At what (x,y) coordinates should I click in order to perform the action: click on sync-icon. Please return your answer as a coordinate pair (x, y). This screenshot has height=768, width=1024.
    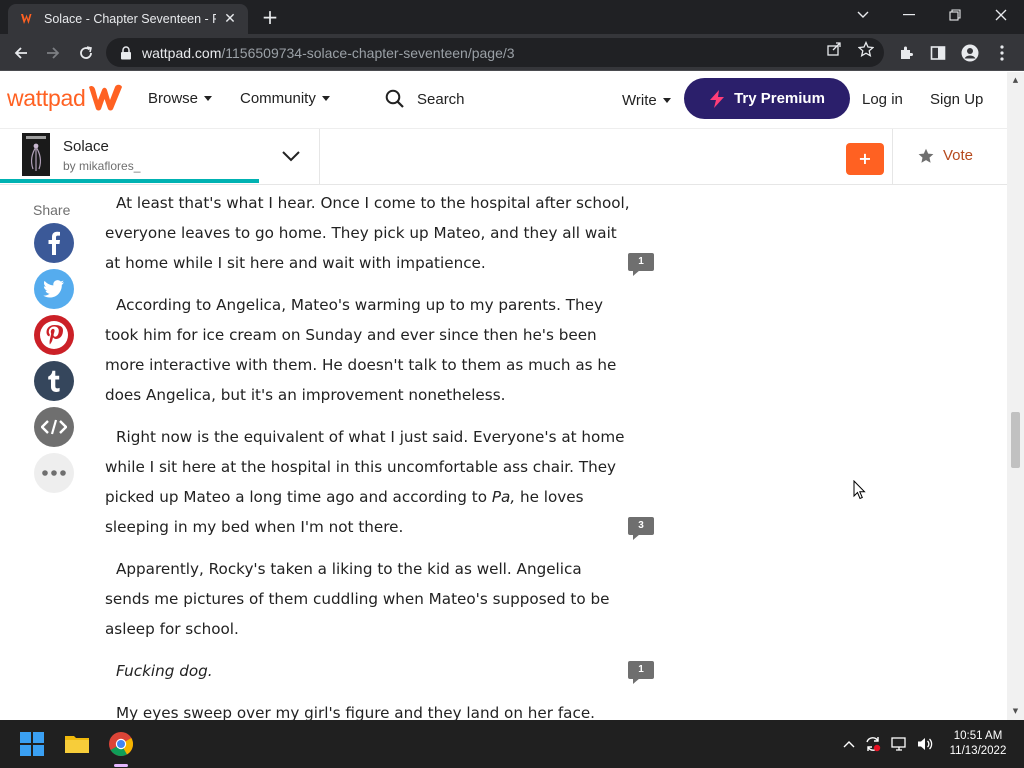
    Looking at the image, I should click on (873, 744).